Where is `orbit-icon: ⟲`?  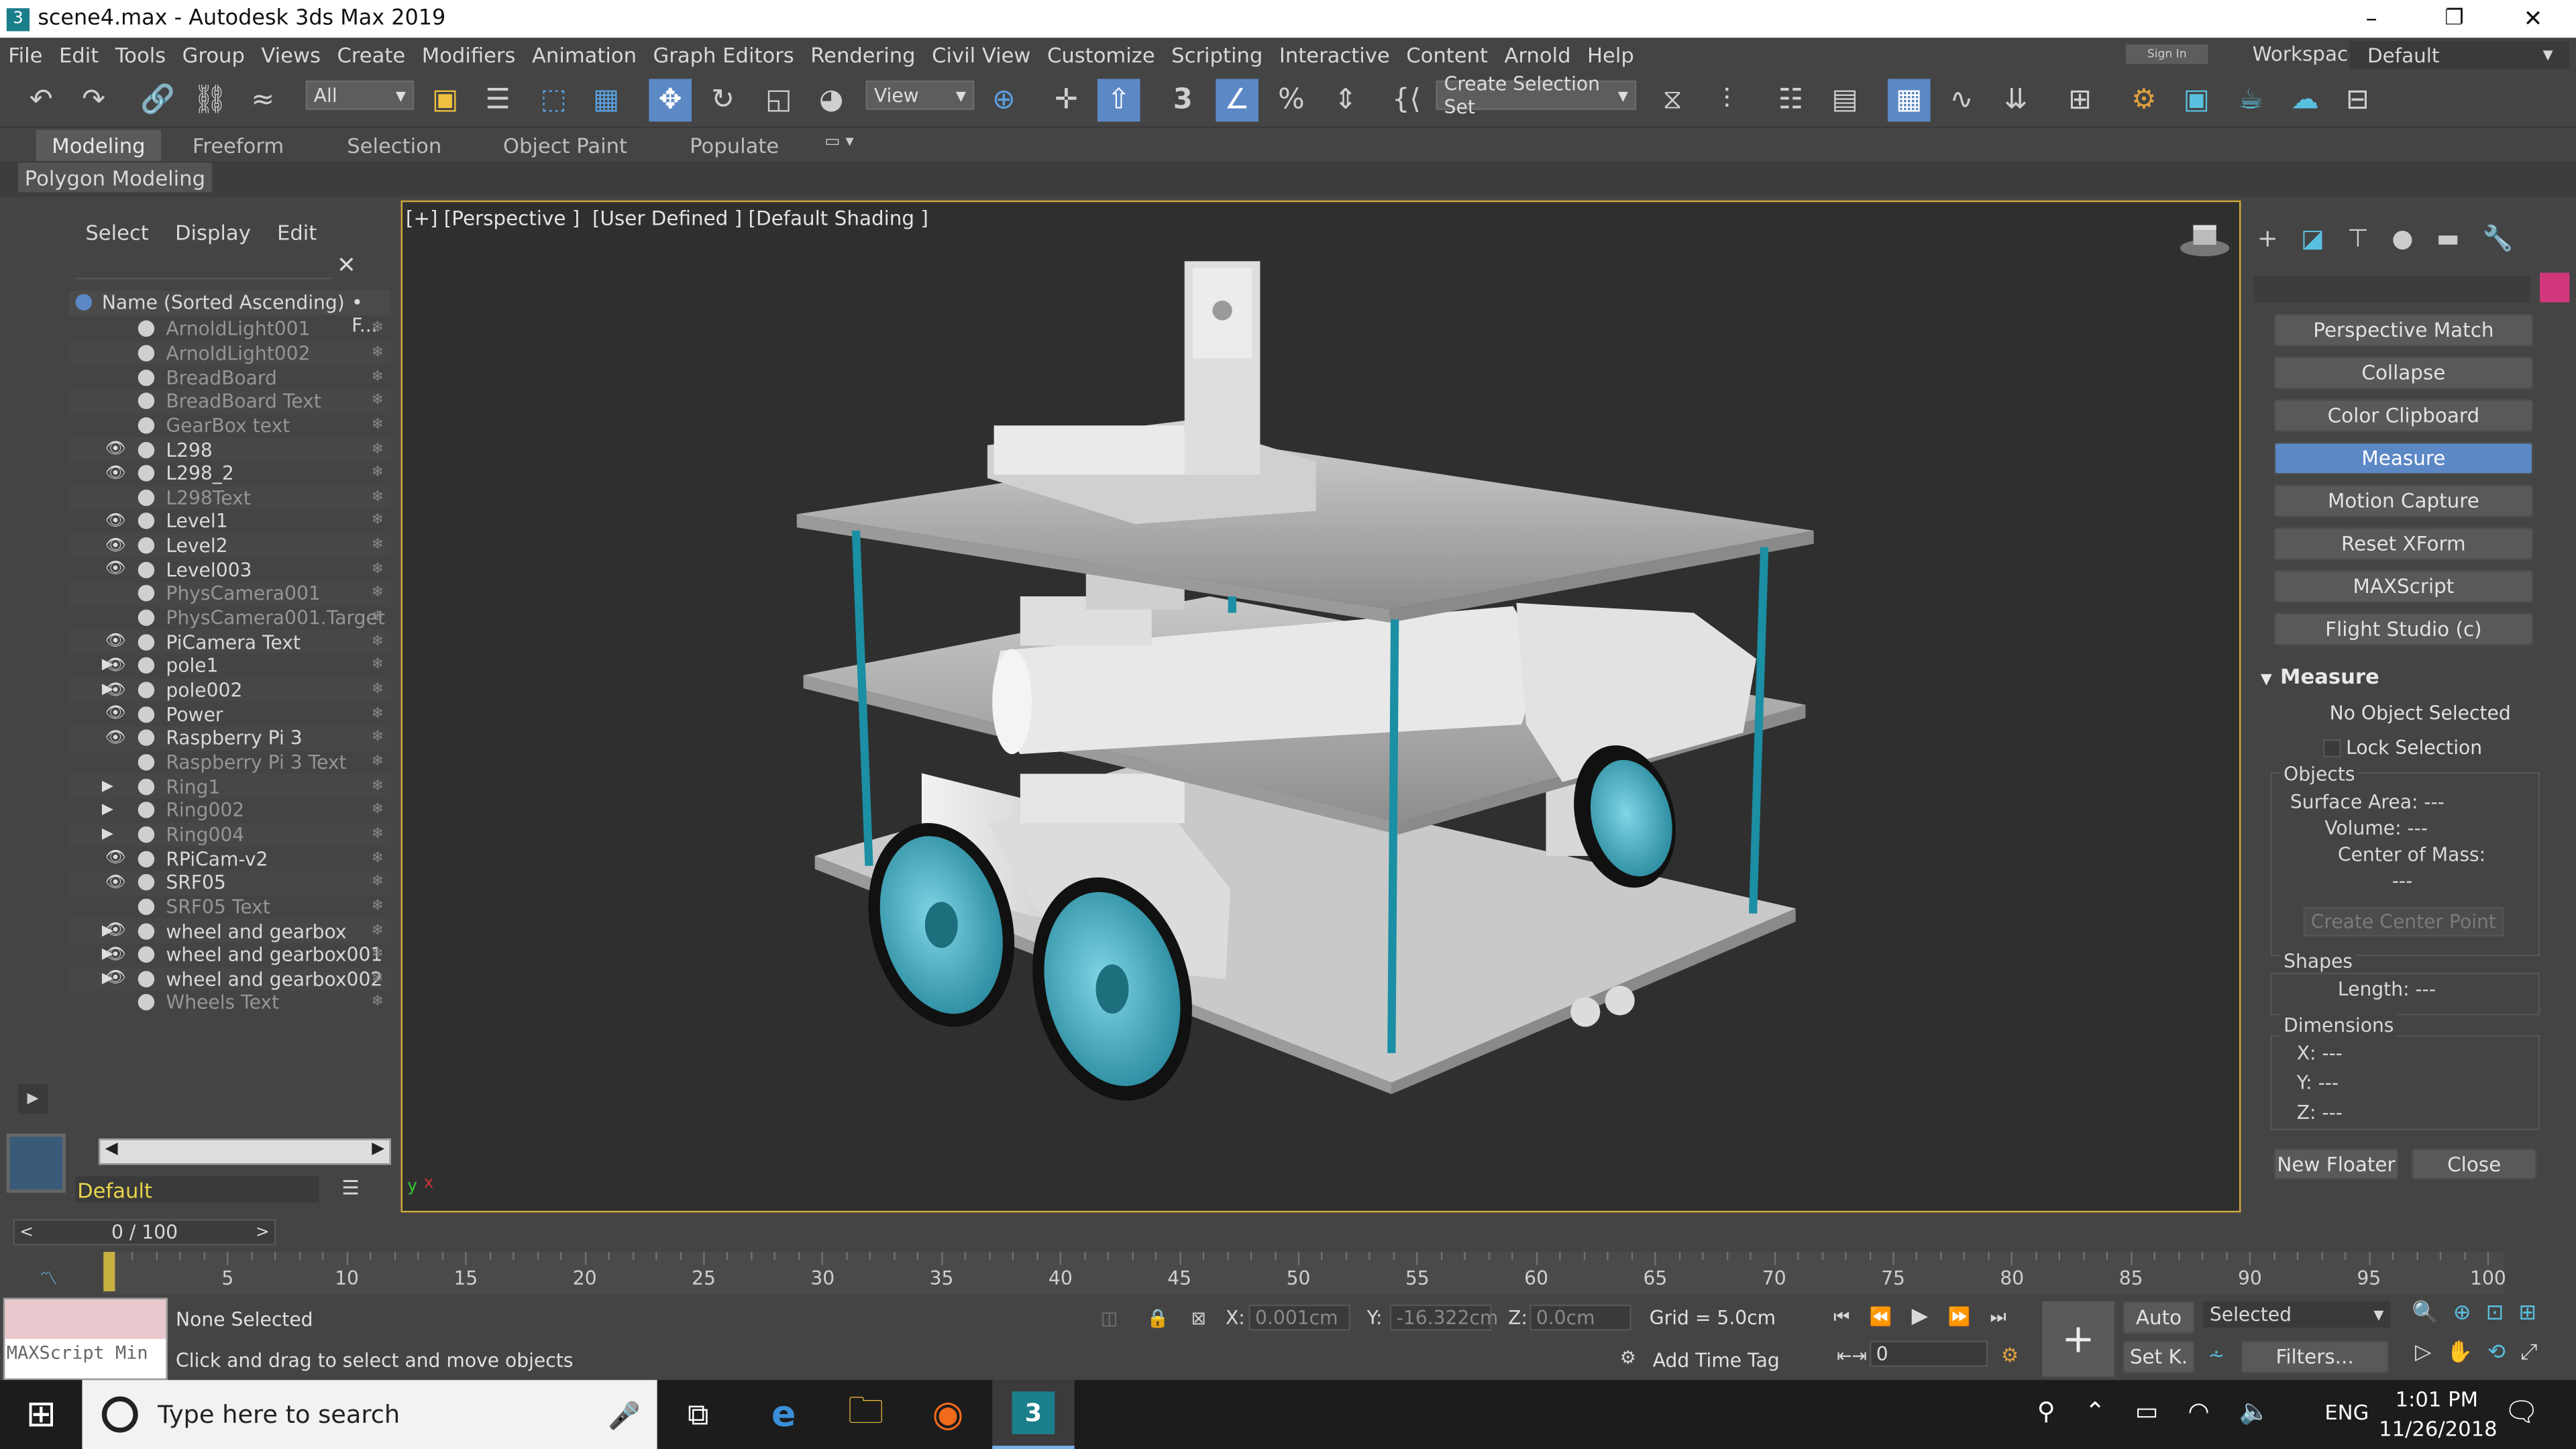
orbit-icon: ⟲ is located at coordinates (2496, 1352).